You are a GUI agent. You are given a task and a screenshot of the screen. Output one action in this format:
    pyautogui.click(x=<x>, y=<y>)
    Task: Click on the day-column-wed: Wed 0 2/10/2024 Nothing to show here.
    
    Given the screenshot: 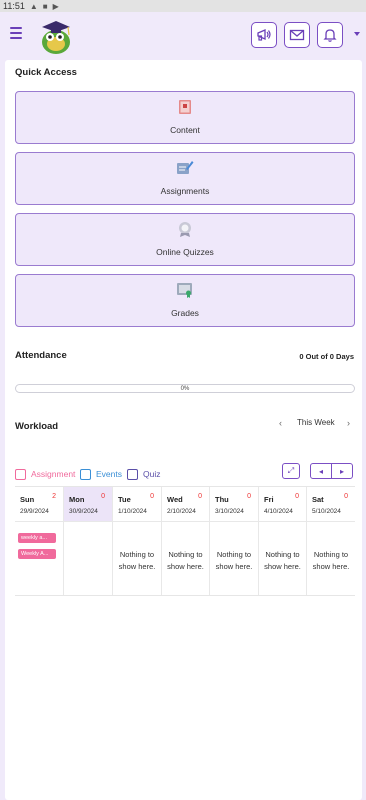 What is the action you would take?
    pyautogui.click(x=185, y=541)
    